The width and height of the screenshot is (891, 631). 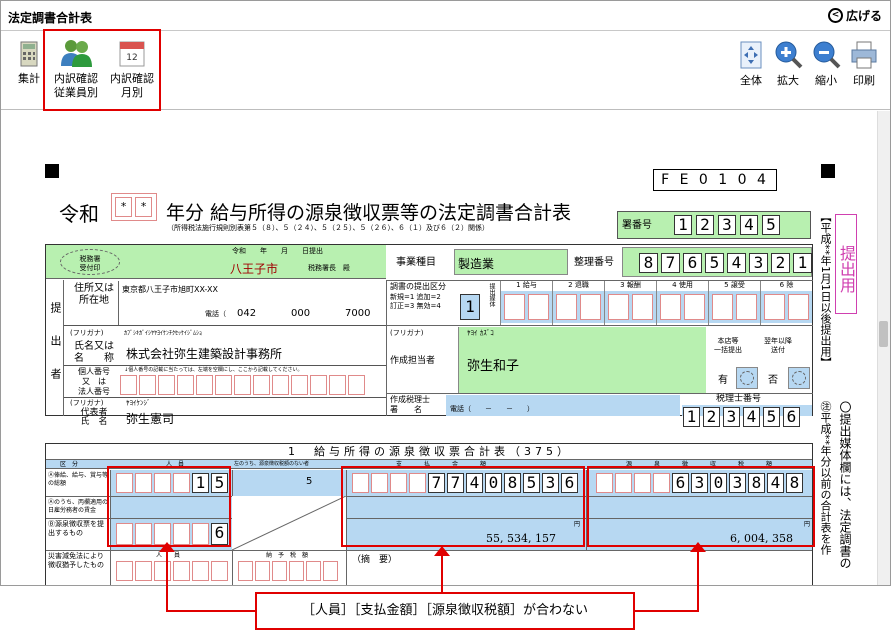 What do you see at coordinates (134, 207) in the screenshot?
I see `year-box: * *` at bounding box center [134, 207].